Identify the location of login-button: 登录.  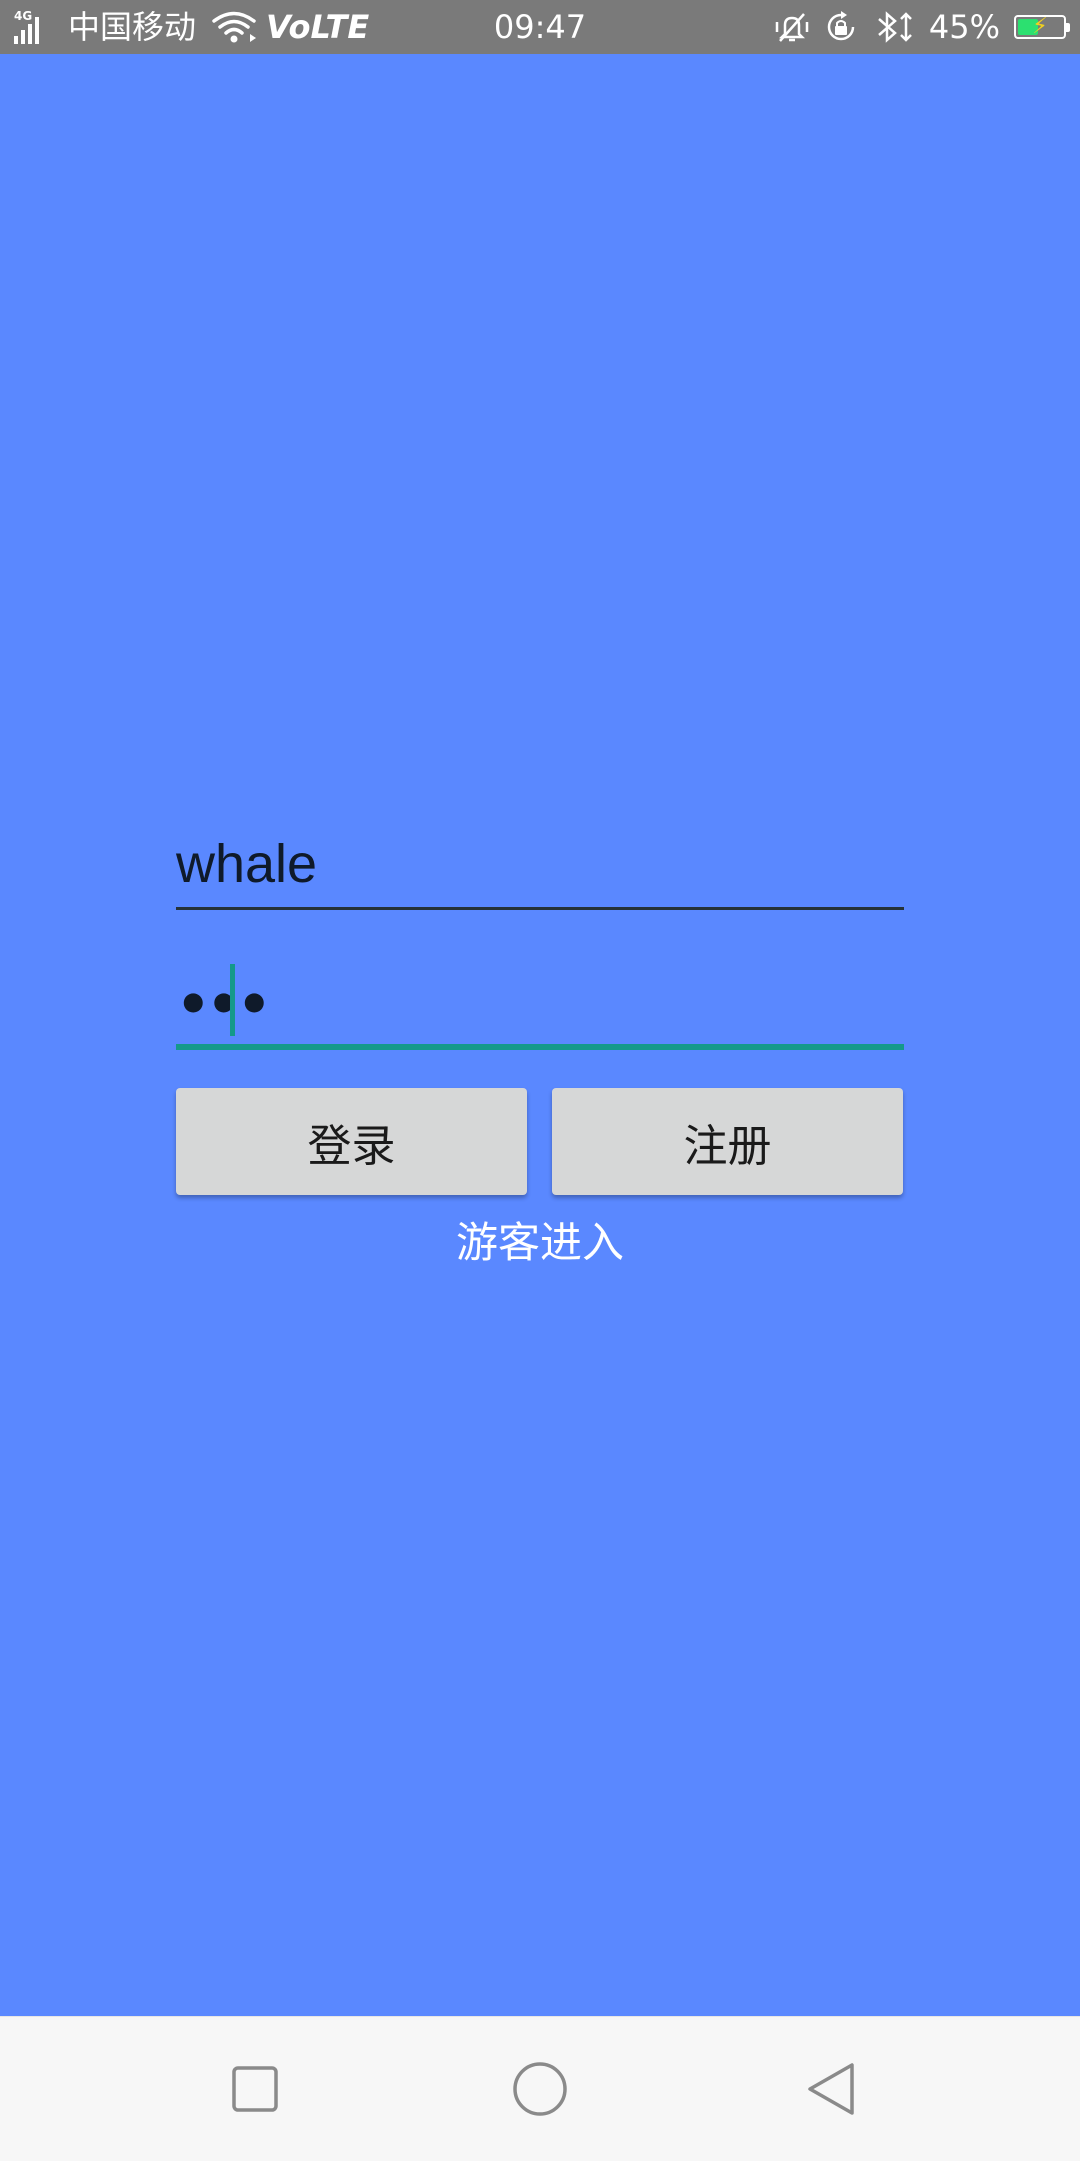
(351, 1141).